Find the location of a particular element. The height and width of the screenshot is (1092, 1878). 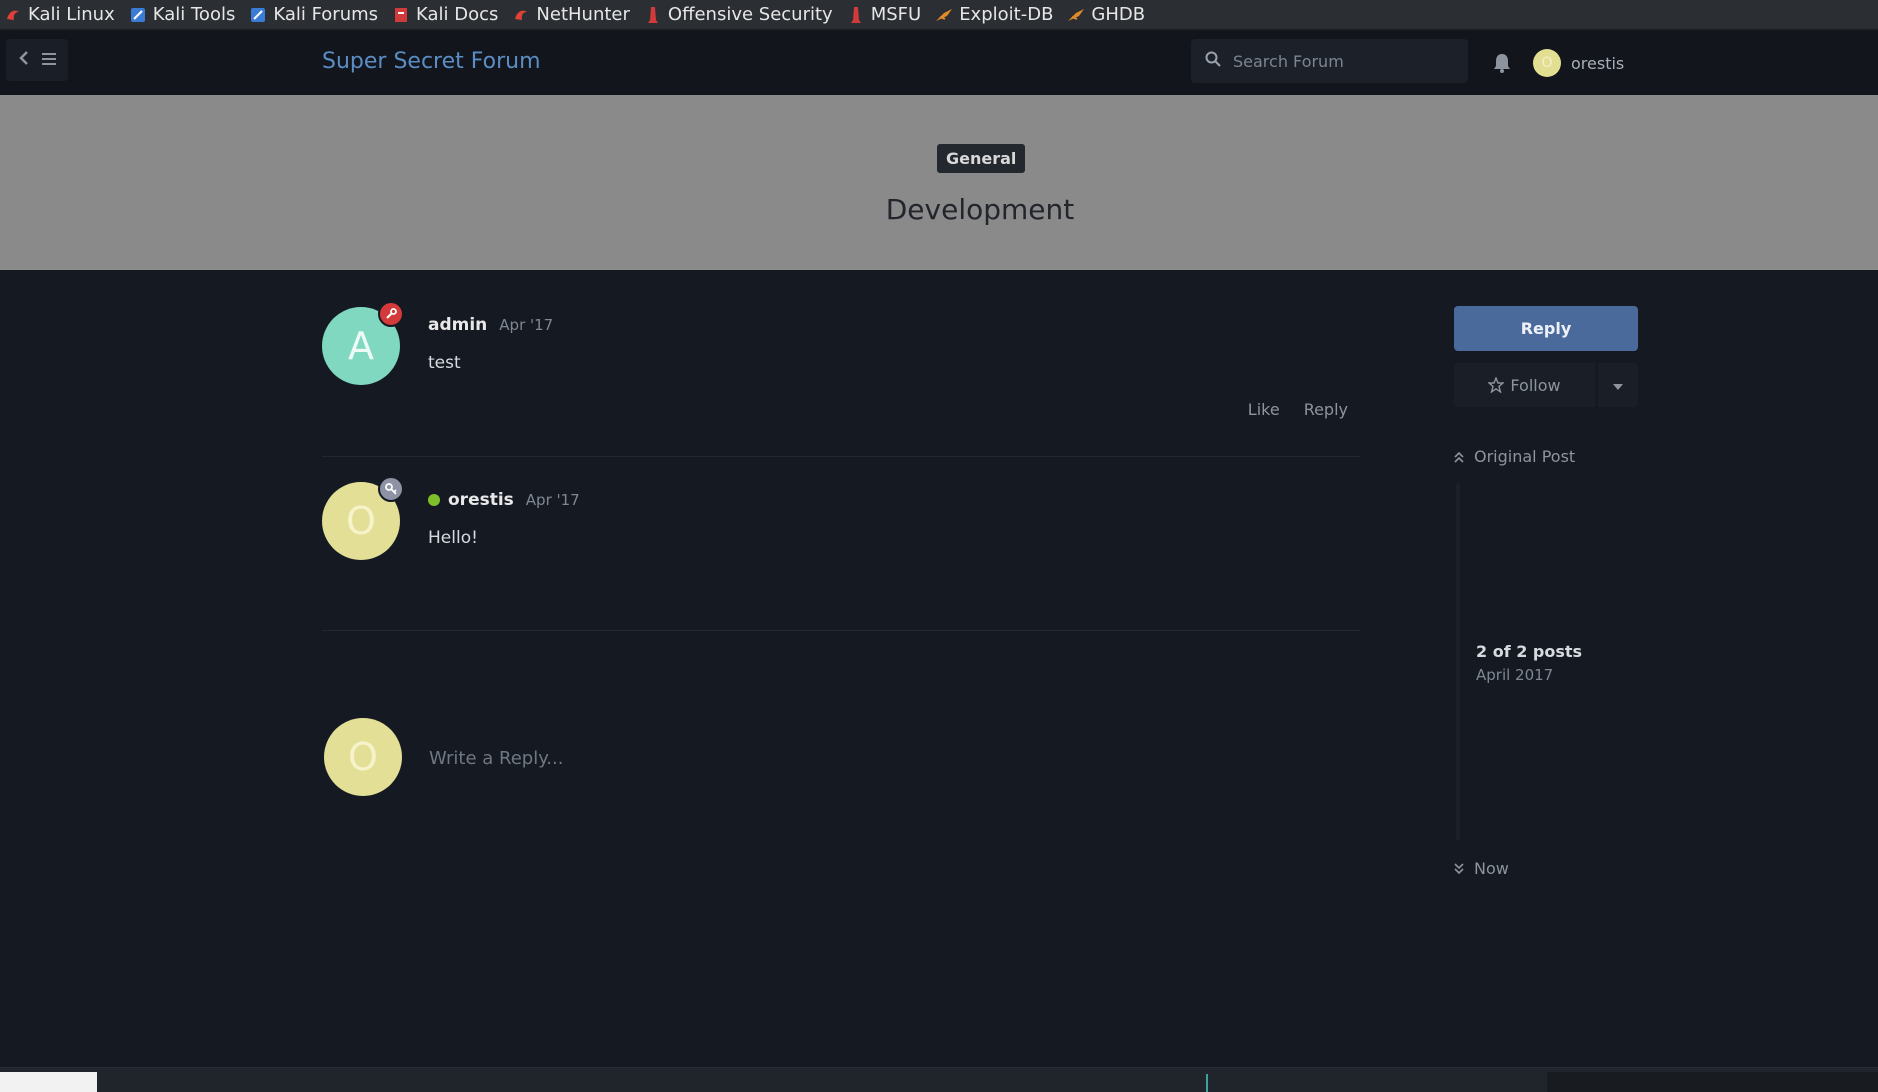

timeline-original-post: Original Post is located at coordinates (1514, 456).